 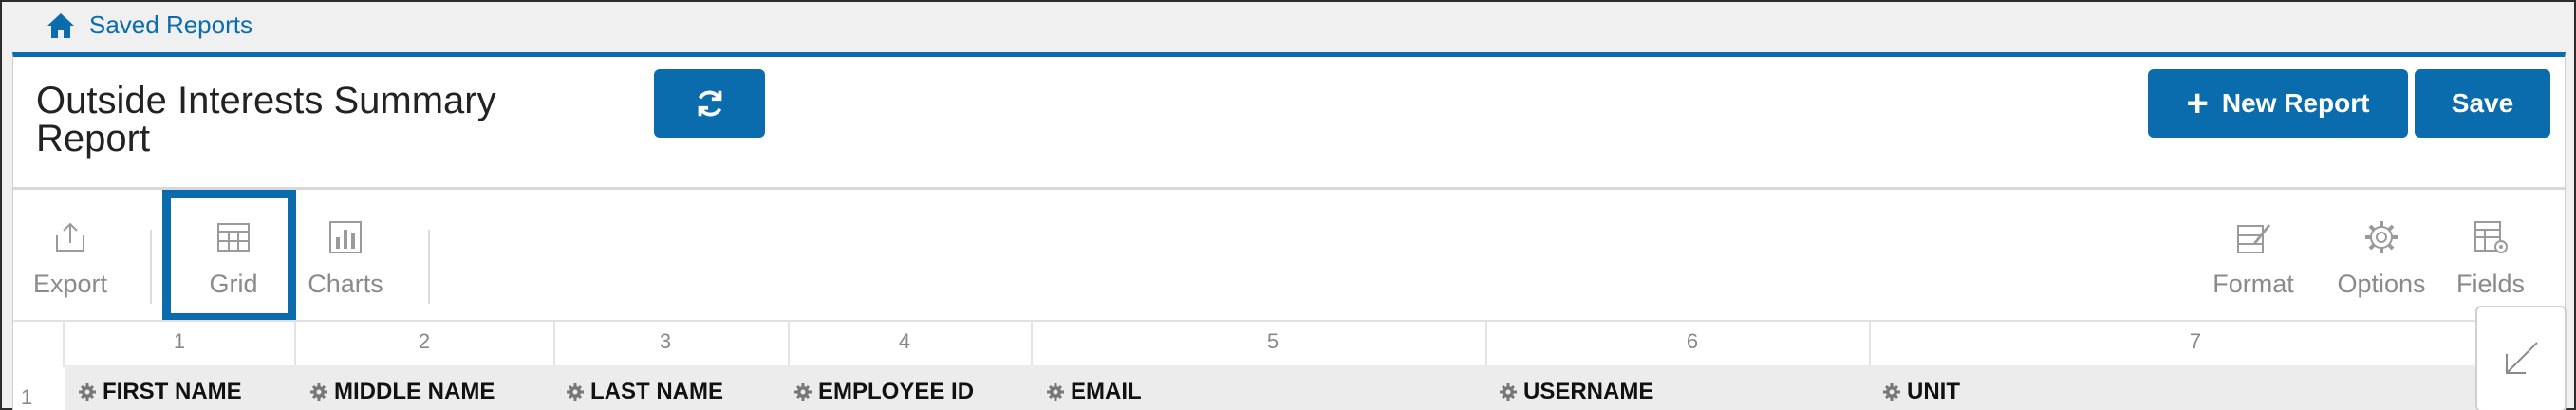 I want to click on column-number: 6, so click(x=1692, y=341).